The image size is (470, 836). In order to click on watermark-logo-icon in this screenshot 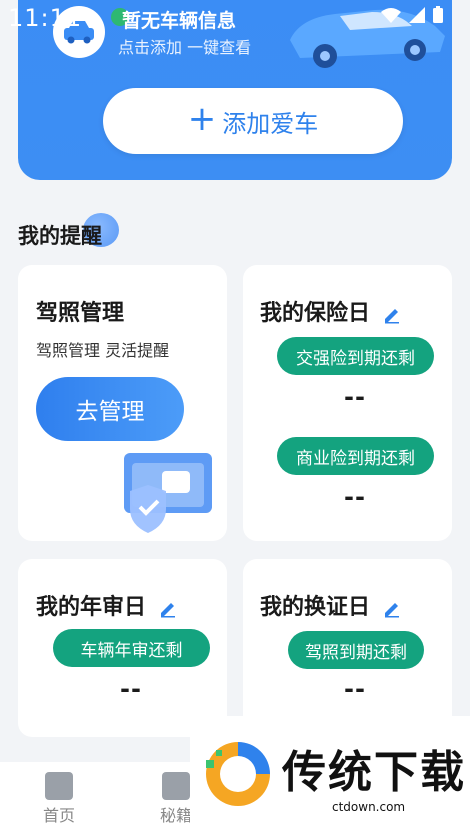, I will do `click(238, 774)`.